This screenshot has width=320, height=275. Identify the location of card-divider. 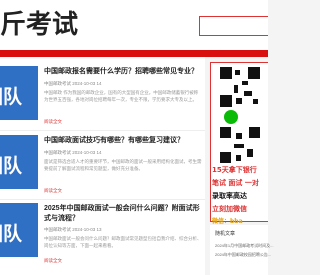
(102, 130).